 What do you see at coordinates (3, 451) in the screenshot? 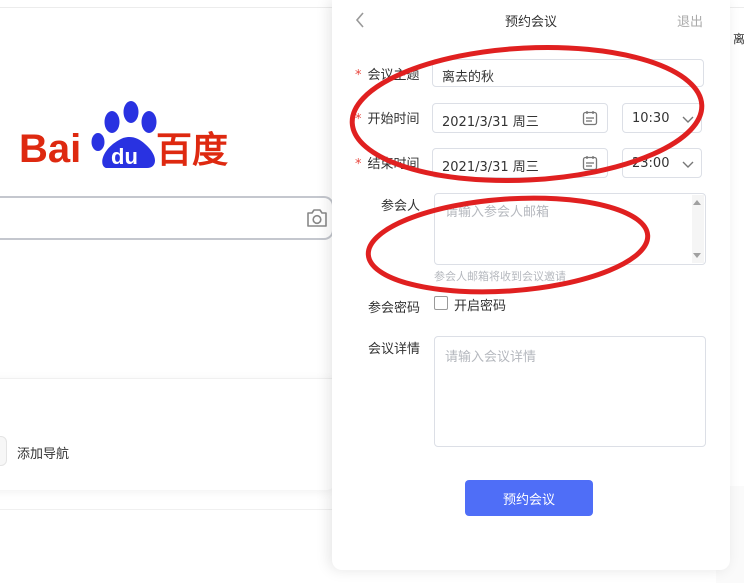
I see `add-nav-button` at bounding box center [3, 451].